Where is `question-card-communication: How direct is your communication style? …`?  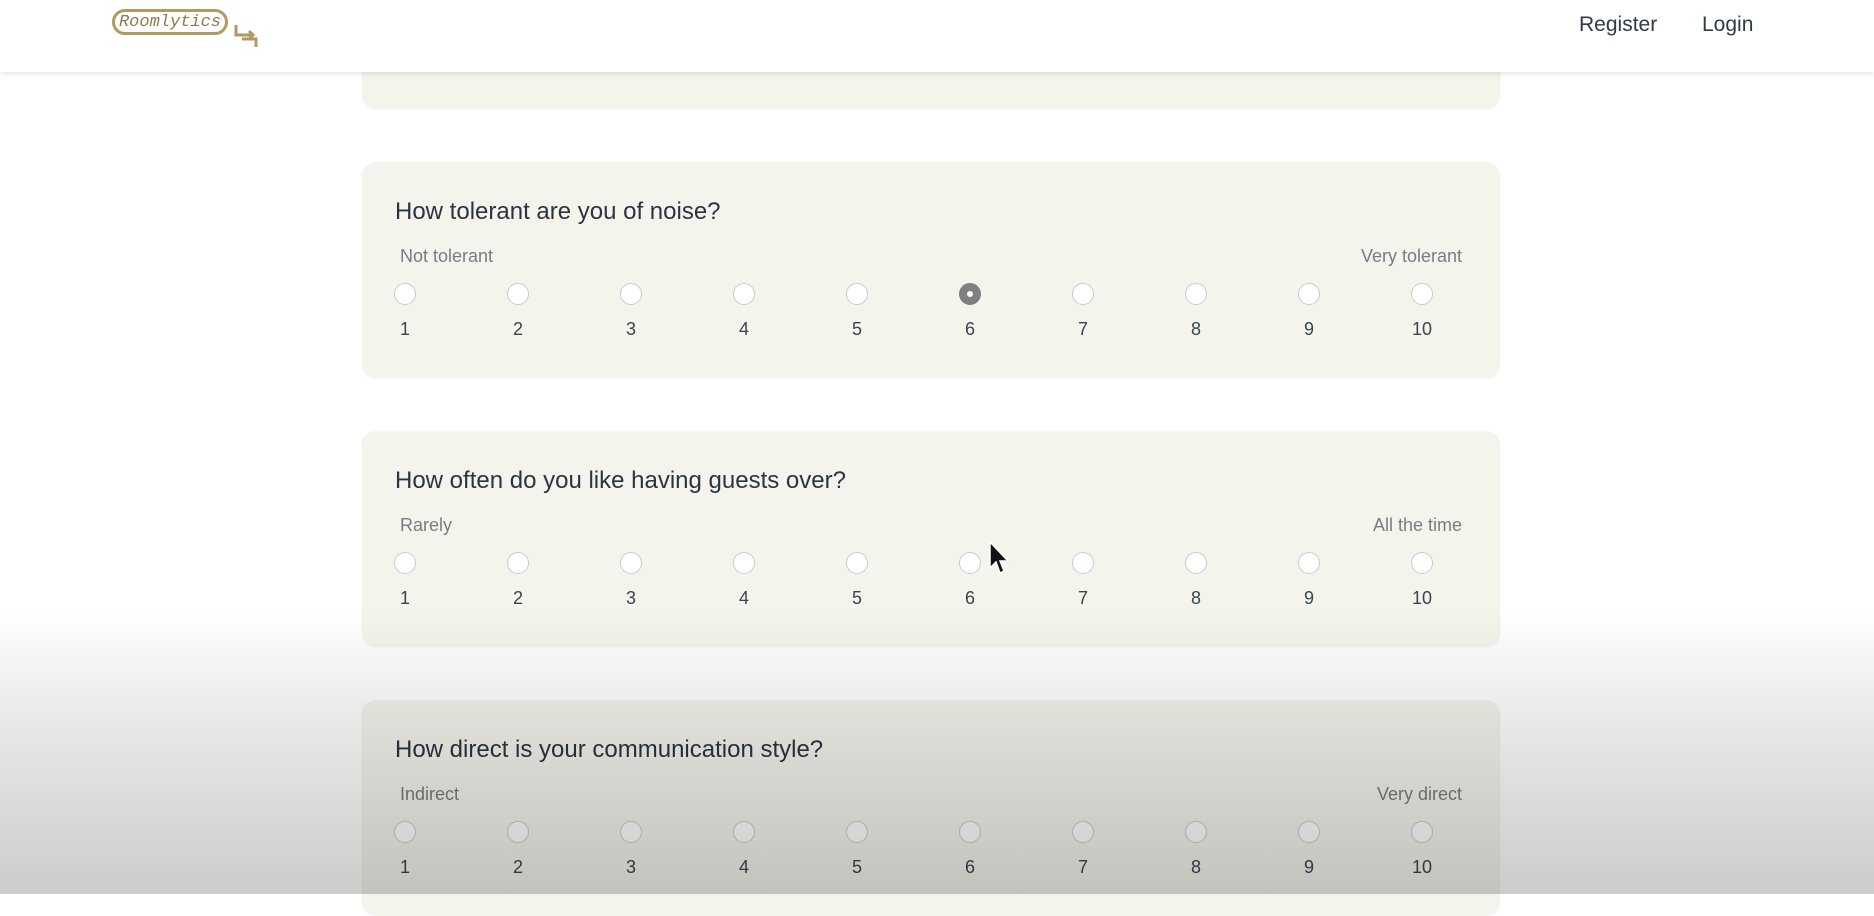 question-card-communication: How direct is your communication style? … is located at coordinates (931, 808).